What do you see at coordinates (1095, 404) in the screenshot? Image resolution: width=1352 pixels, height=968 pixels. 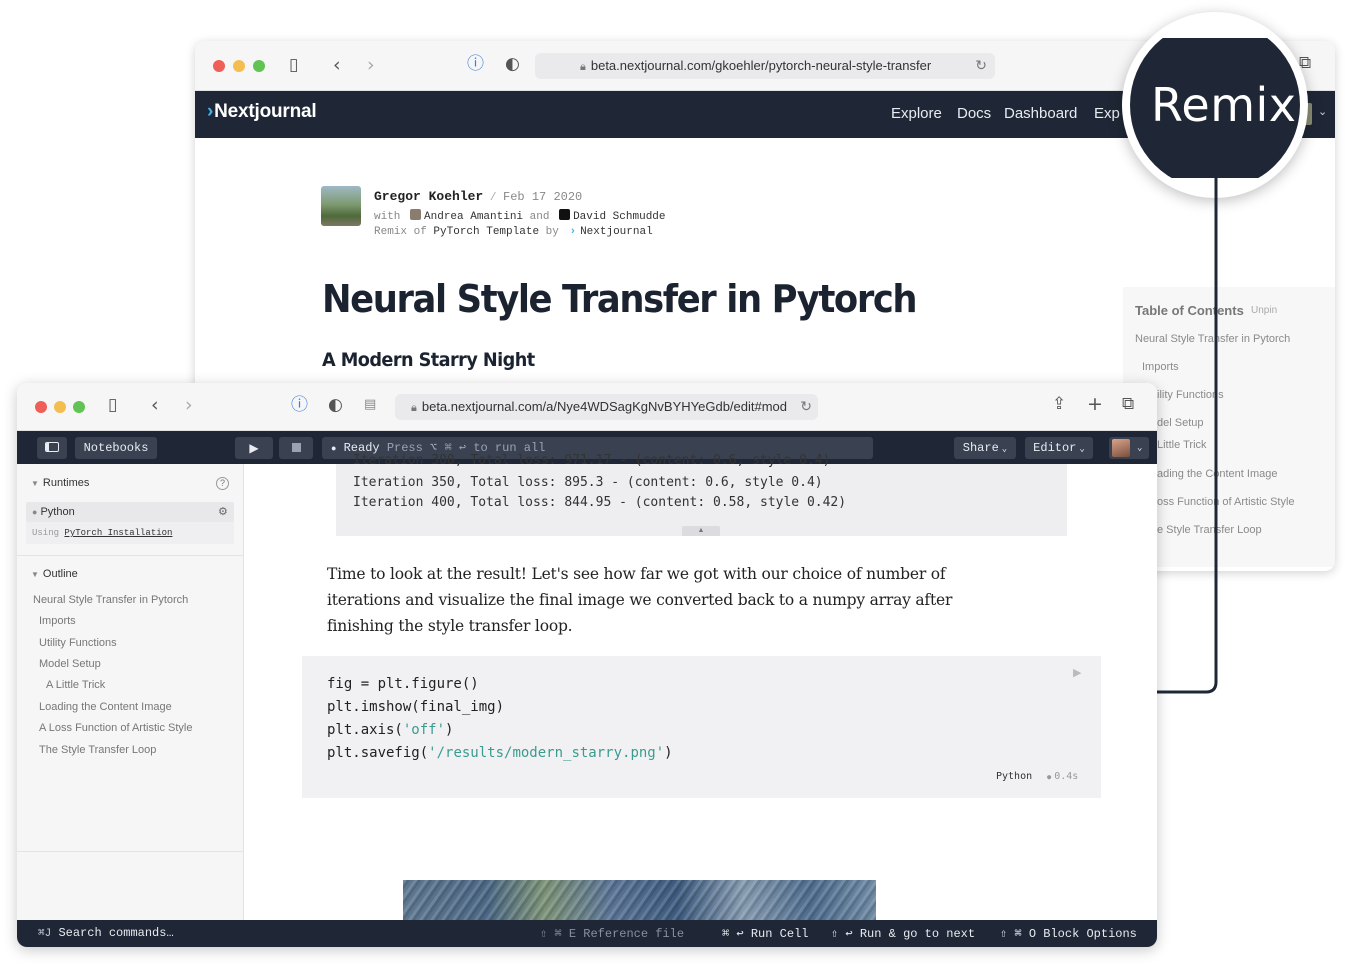 I see `new-tab-icon: +` at bounding box center [1095, 404].